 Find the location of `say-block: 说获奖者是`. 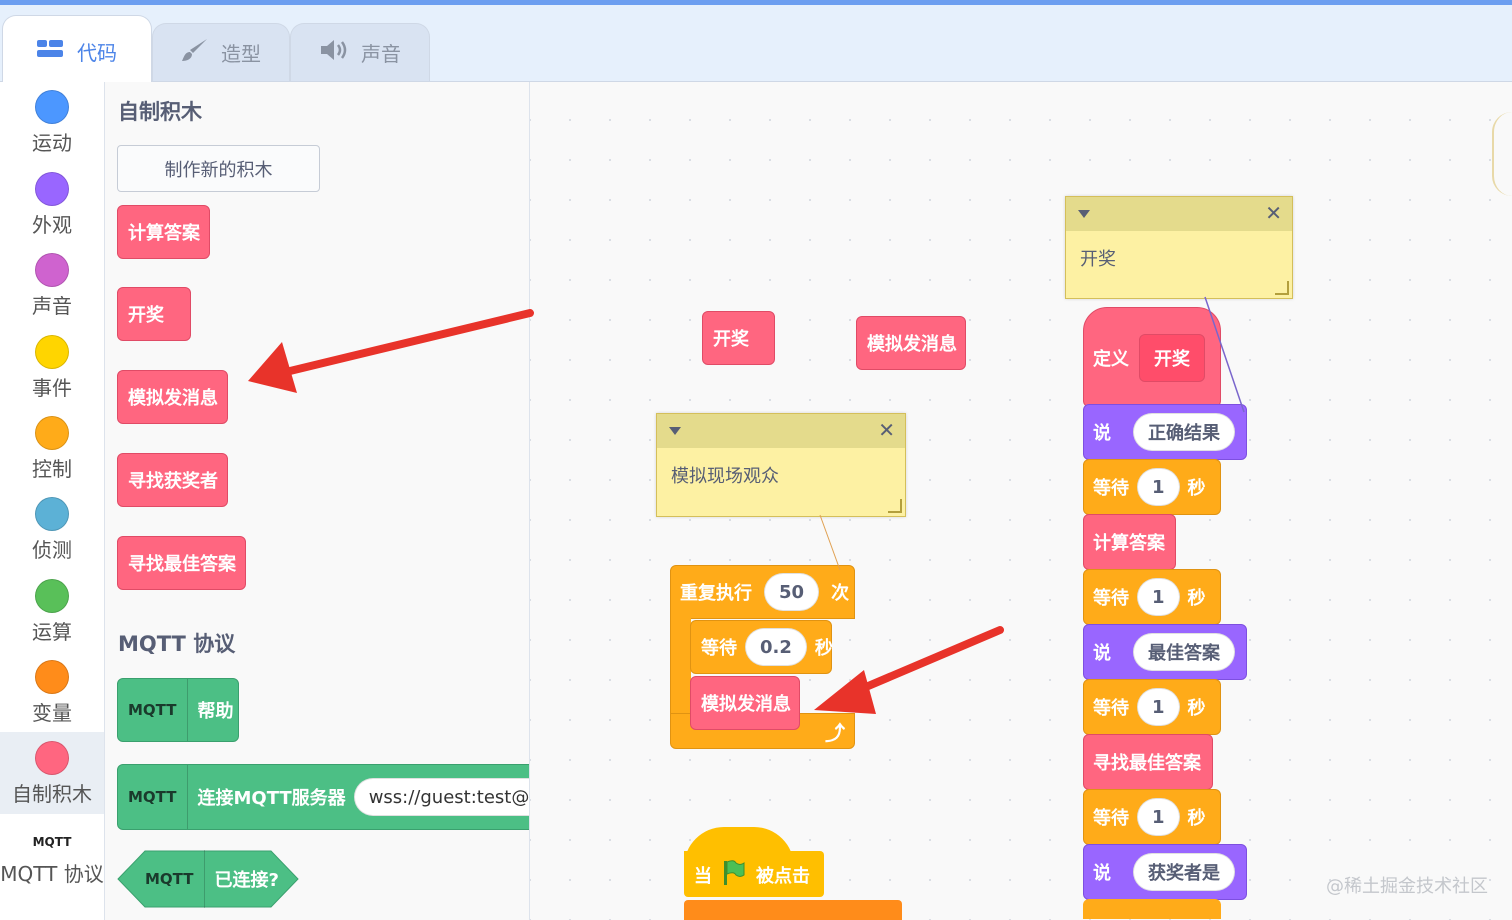

say-block: 说获奖者是 is located at coordinates (1165, 872).